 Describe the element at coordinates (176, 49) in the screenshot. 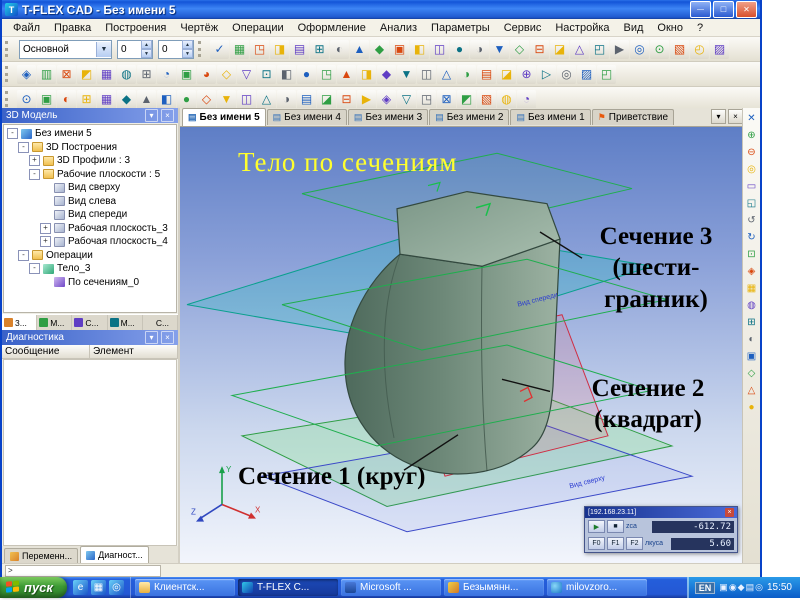

I see `number-field-2: 0` at that location.